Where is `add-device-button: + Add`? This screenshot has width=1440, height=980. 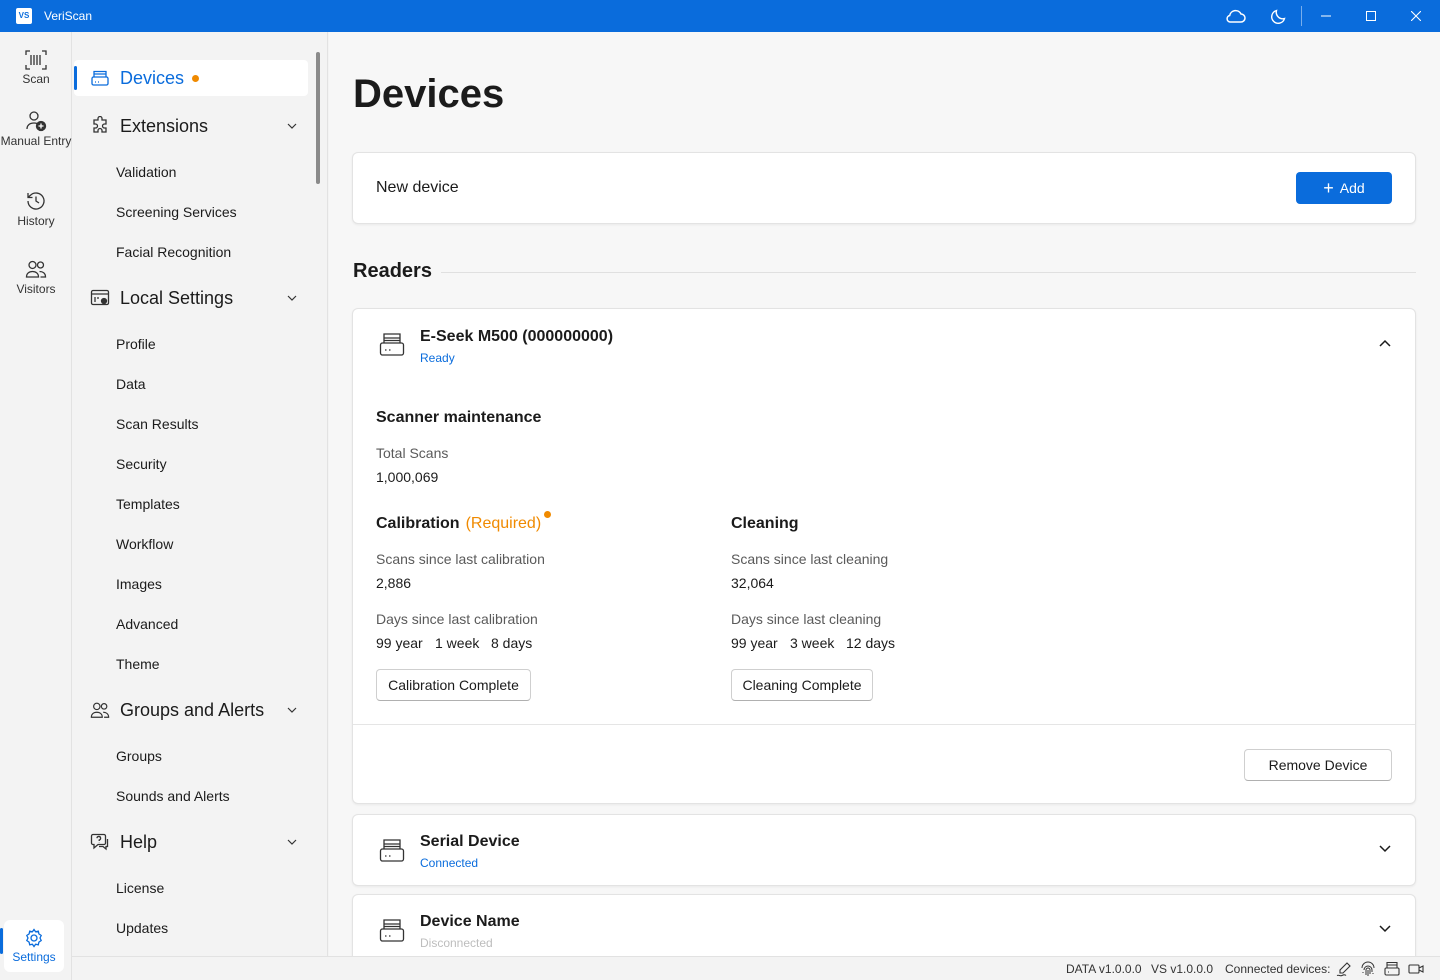
add-device-button: + Add is located at coordinates (1344, 188).